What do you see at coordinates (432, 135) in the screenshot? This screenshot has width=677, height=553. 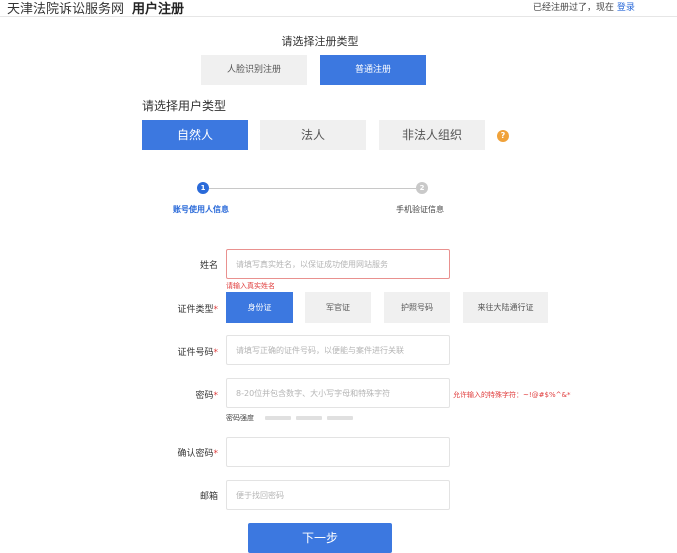 I see `user-type-unincorporated-org: 非法人组织` at bounding box center [432, 135].